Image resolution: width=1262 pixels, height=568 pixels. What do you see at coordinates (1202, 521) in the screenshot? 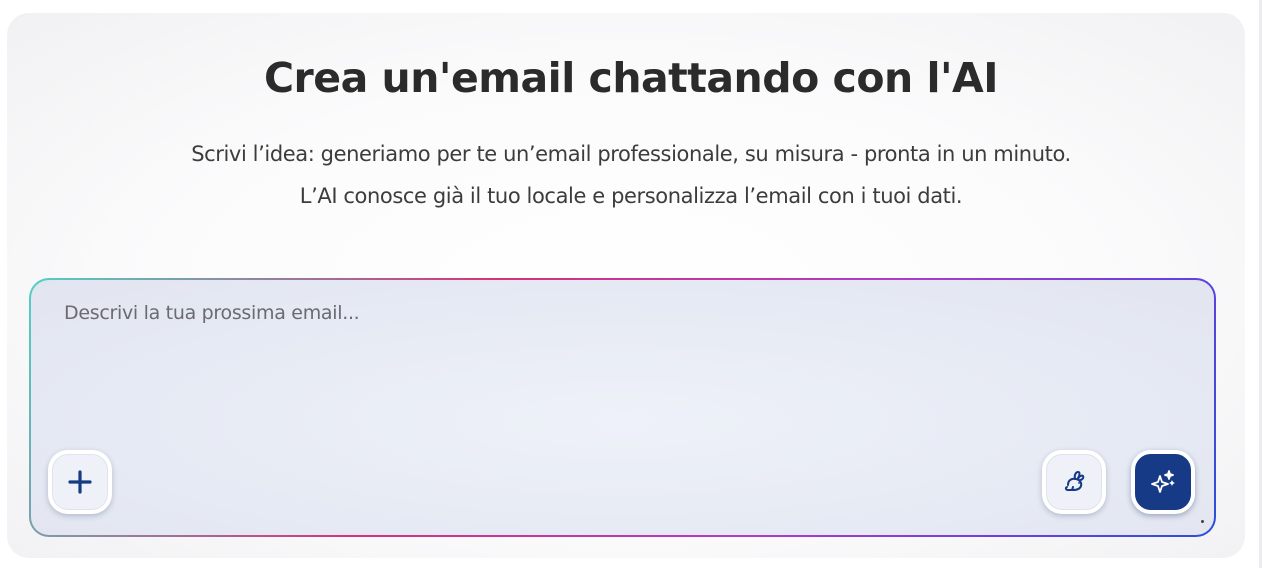
I see `resize-handle` at bounding box center [1202, 521].